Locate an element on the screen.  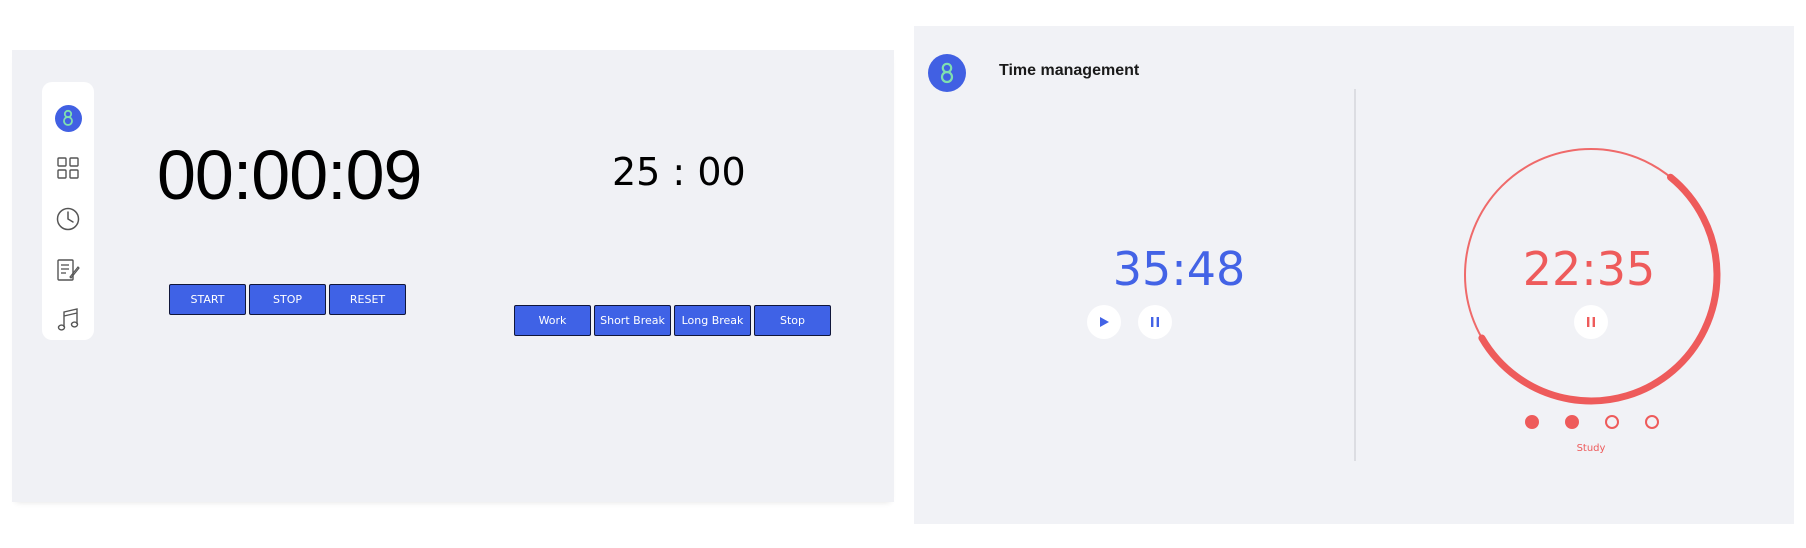
dashboard-grid-icon is located at coordinates (68, 168).